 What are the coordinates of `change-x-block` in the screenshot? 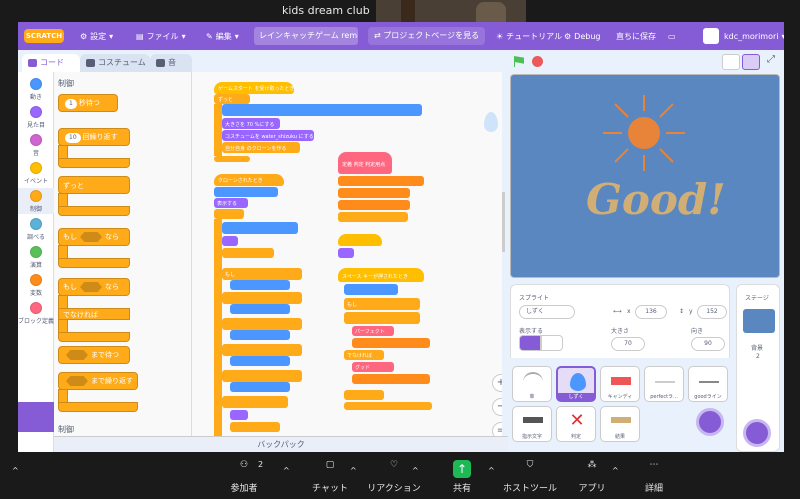 It's located at (260, 285).